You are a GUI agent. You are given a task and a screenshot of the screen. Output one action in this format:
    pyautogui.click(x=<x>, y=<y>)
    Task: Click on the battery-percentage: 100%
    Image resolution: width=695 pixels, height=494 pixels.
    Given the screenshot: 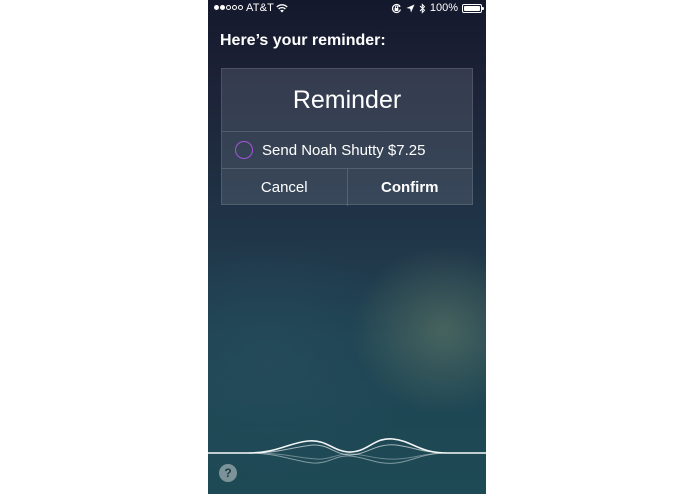 What is the action you would take?
    pyautogui.click(x=443, y=8)
    